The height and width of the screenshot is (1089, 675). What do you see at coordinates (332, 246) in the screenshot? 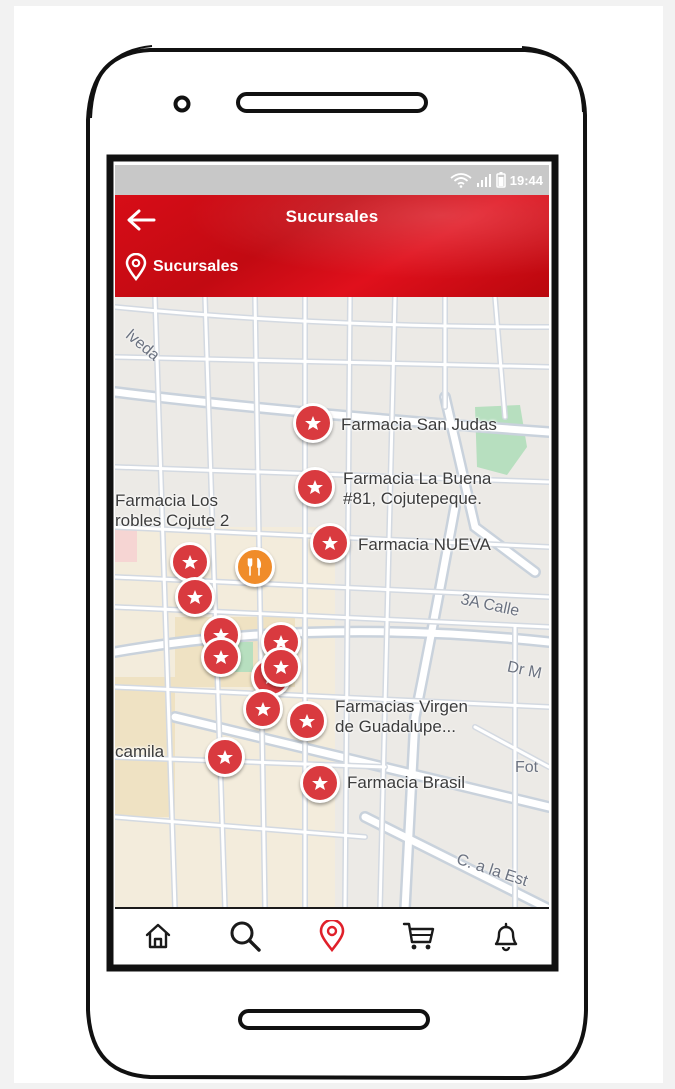
I see `app-header: Sucursales Sucursales` at bounding box center [332, 246].